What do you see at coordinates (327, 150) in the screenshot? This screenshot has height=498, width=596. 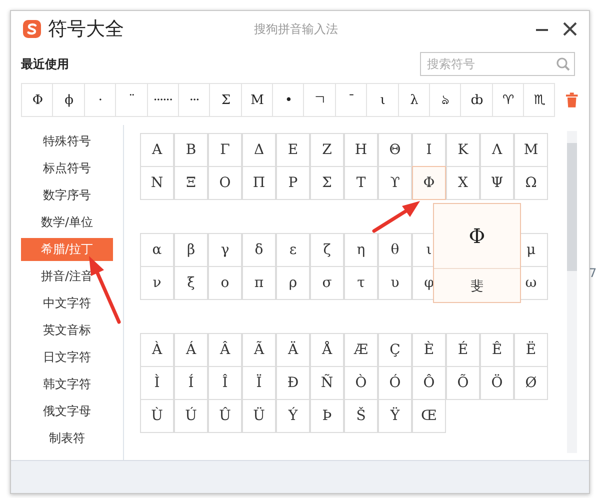 I see `symbol-cell: Ζ` at bounding box center [327, 150].